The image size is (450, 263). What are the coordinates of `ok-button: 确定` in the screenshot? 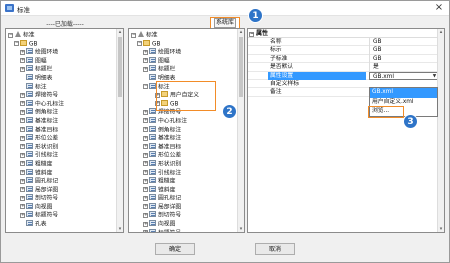 It's located at (175, 249).